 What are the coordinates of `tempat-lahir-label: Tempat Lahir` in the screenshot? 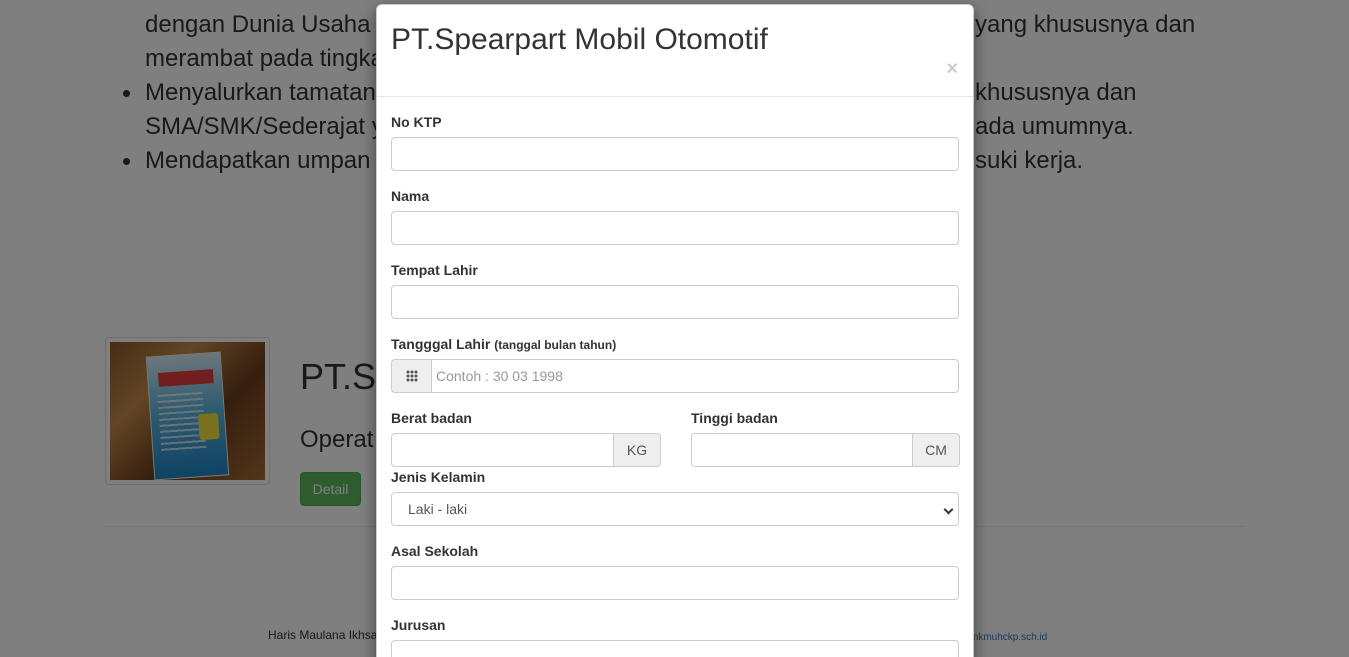 It's located at (434, 270).